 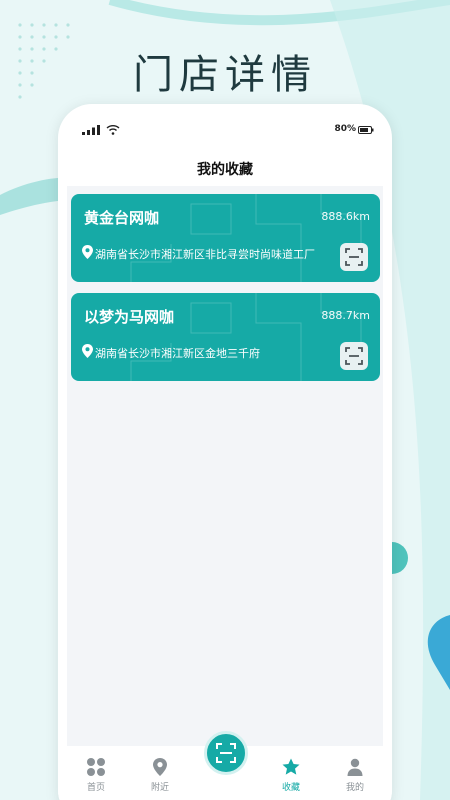 What do you see at coordinates (96, 767) in the screenshot?
I see `grid-icon` at bounding box center [96, 767].